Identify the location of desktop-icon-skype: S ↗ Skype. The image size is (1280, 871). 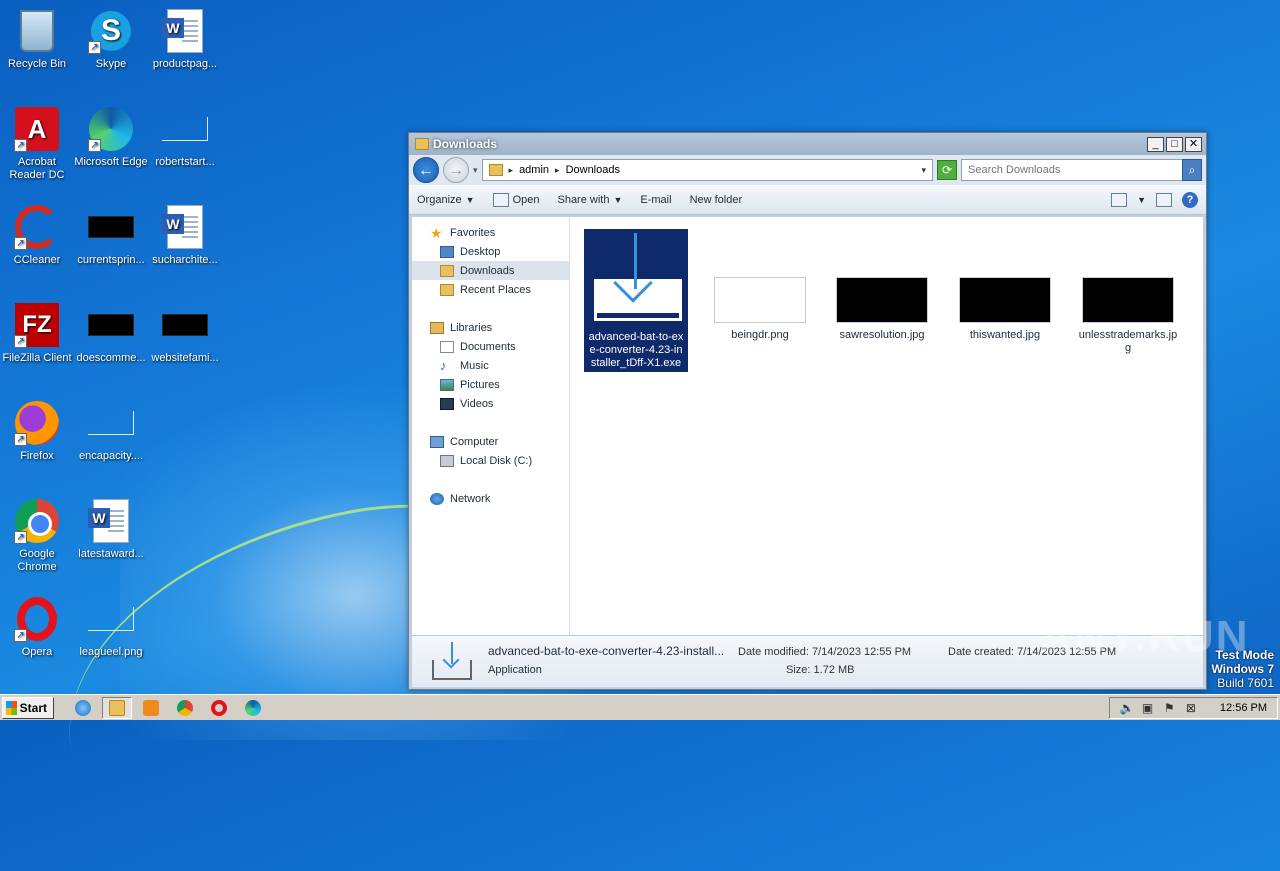
(111, 39).